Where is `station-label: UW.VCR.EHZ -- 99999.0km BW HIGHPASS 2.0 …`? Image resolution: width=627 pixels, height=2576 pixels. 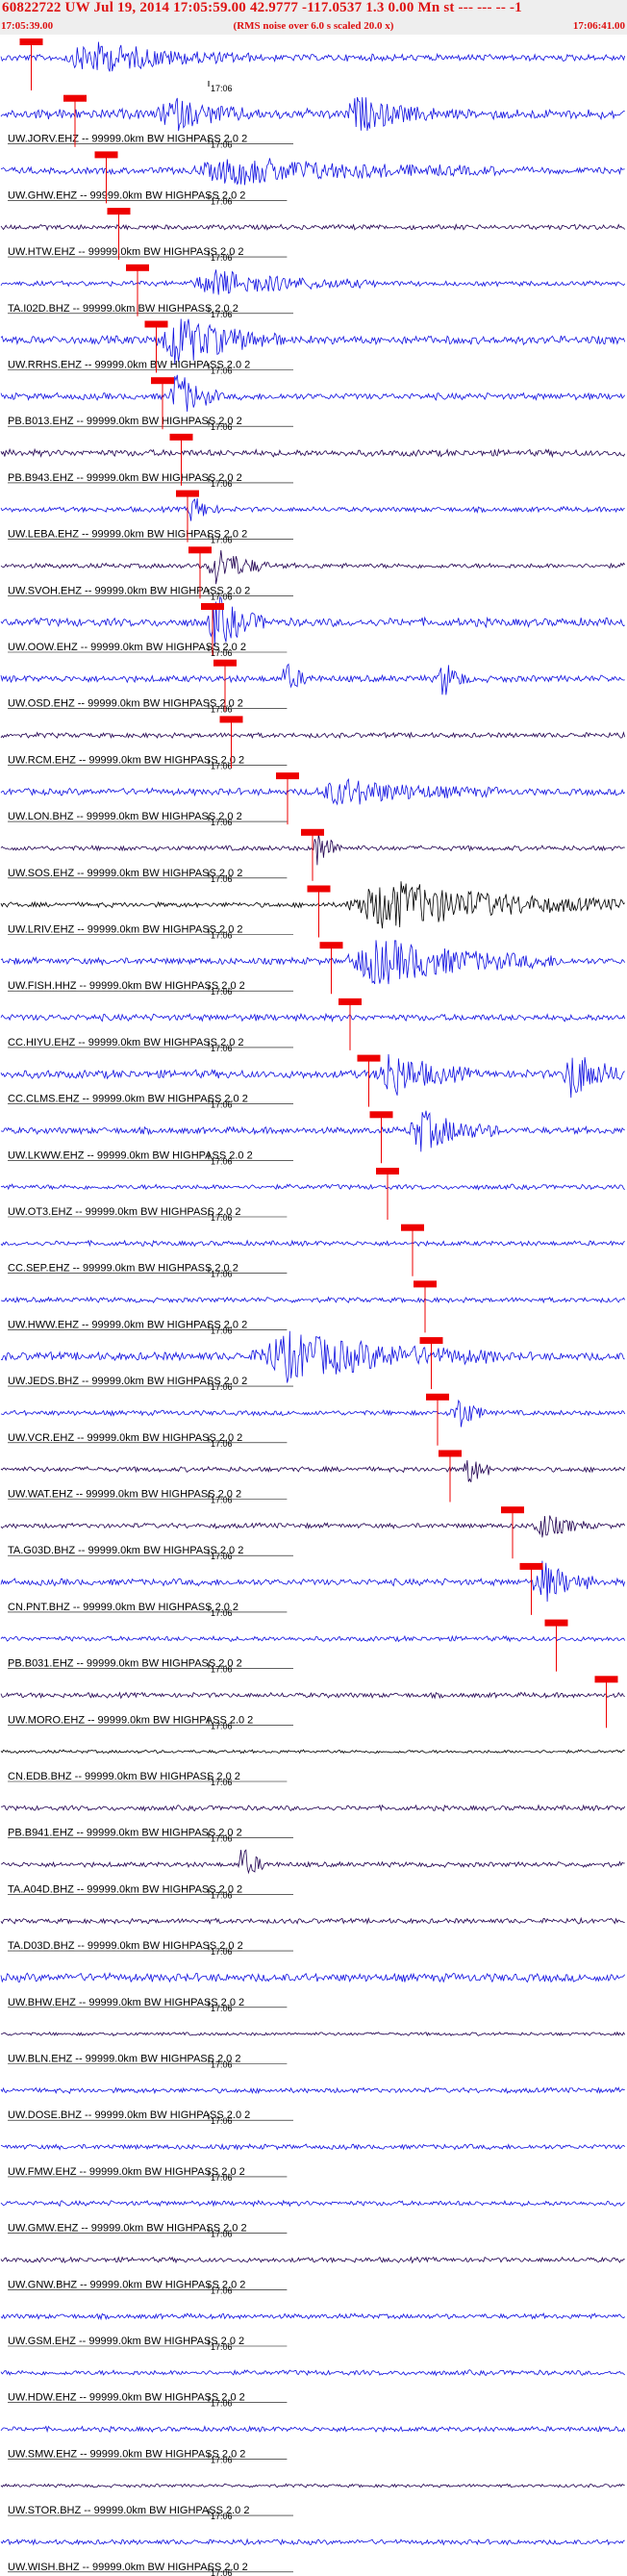
station-label: UW.VCR.EHZ -- 99999.0km BW HIGHPASS 2.0 … is located at coordinates (125, 1438).